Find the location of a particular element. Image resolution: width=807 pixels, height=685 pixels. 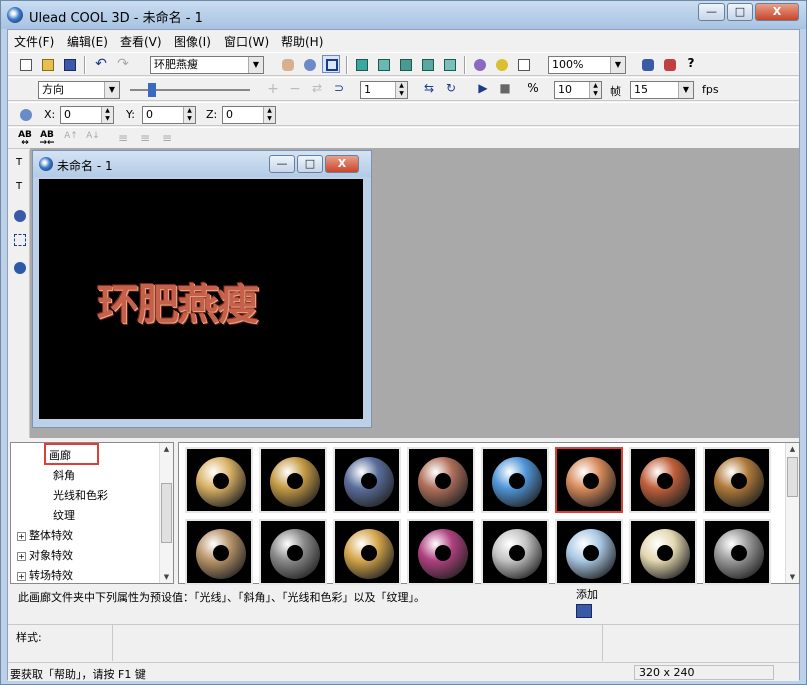

menu-help: 帮助(H) is located at coordinates (302, 41).